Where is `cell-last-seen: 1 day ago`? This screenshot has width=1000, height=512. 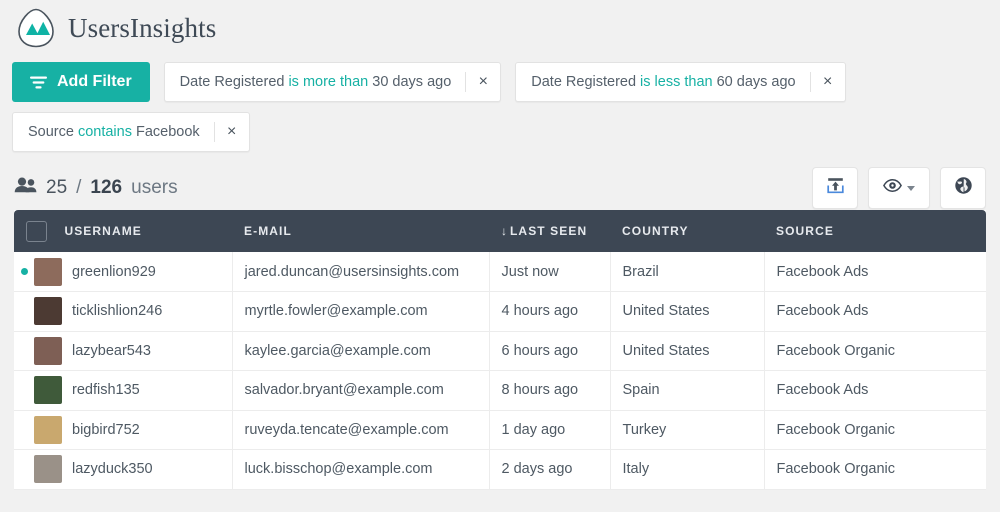 cell-last-seen: 1 day ago is located at coordinates (550, 430).